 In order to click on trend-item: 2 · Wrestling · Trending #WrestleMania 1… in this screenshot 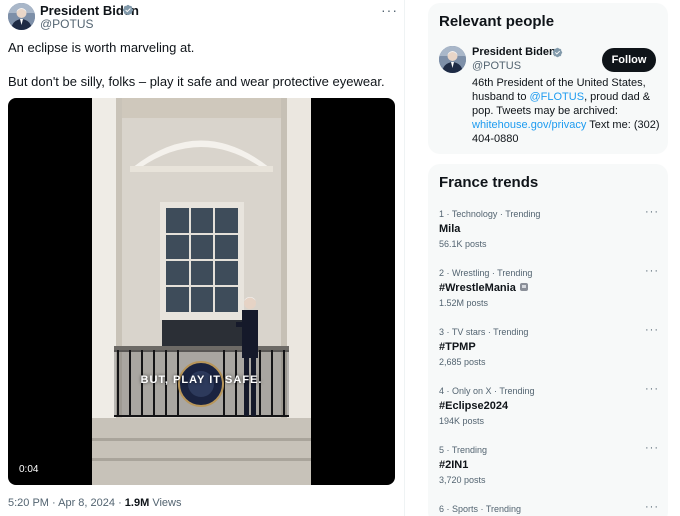, I will do `click(549, 286)`.